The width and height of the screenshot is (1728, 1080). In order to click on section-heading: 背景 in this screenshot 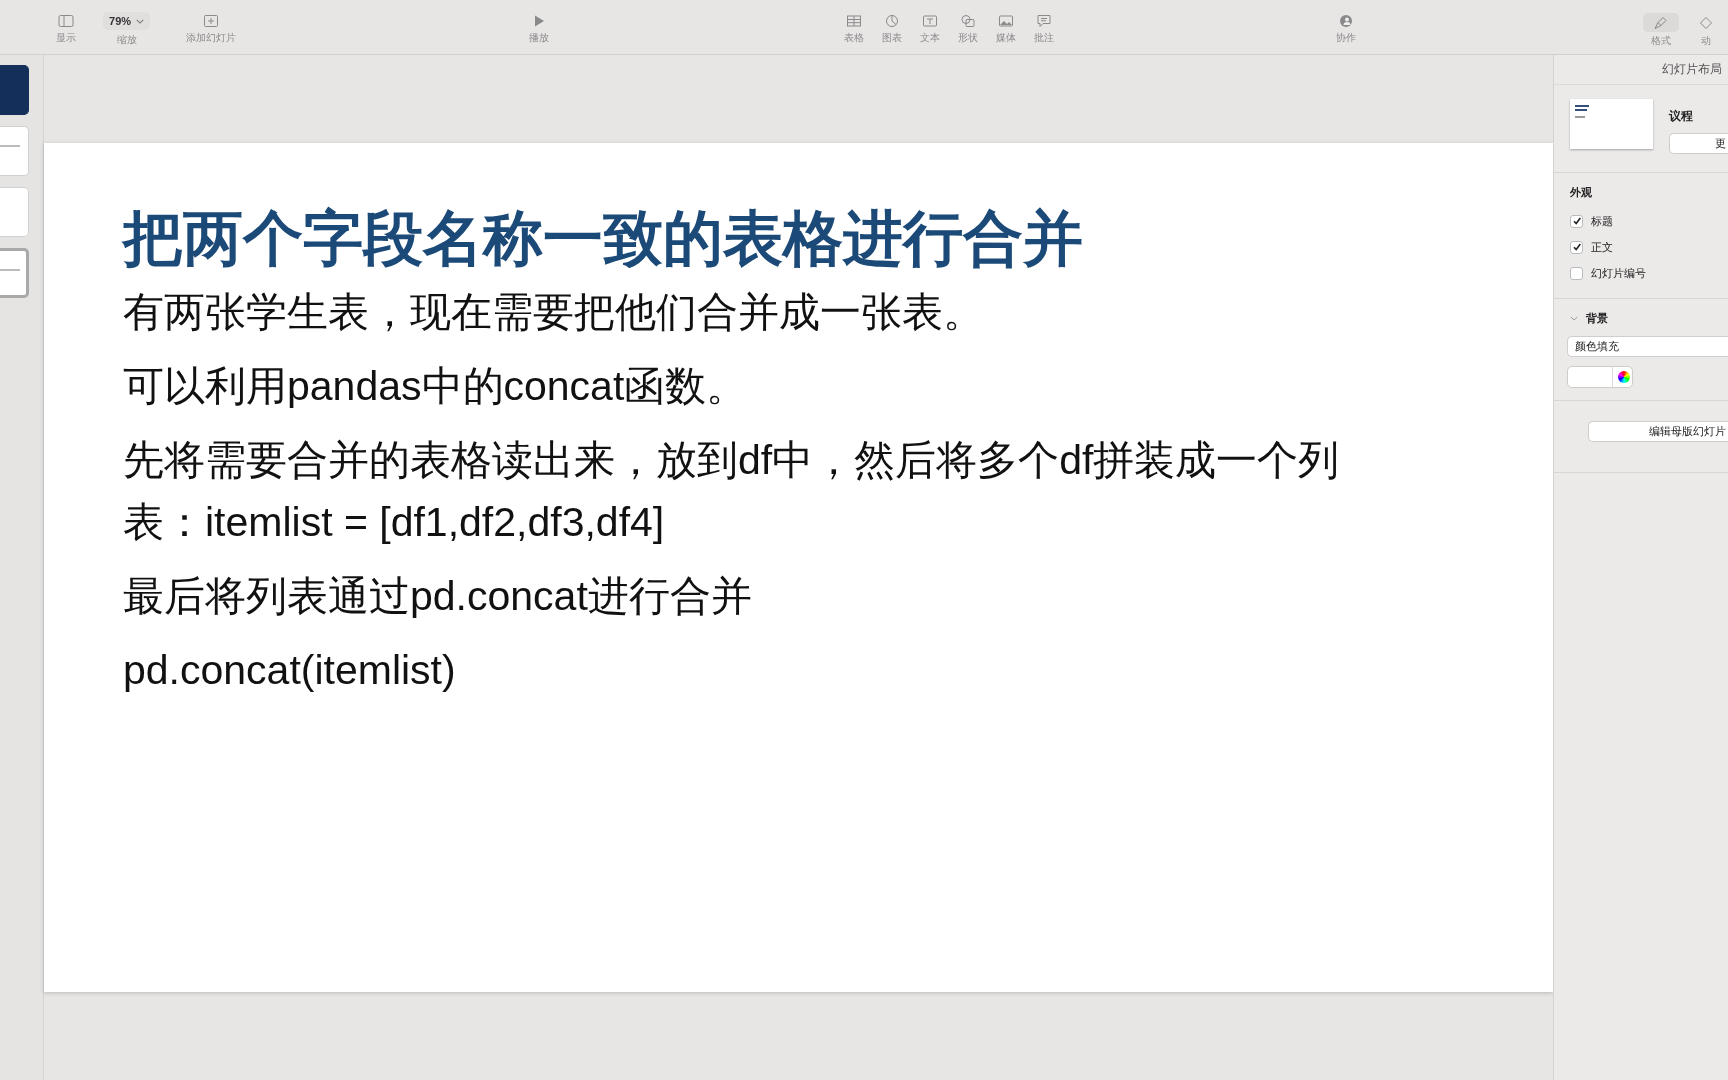, I will do `click(1597, 318)`.